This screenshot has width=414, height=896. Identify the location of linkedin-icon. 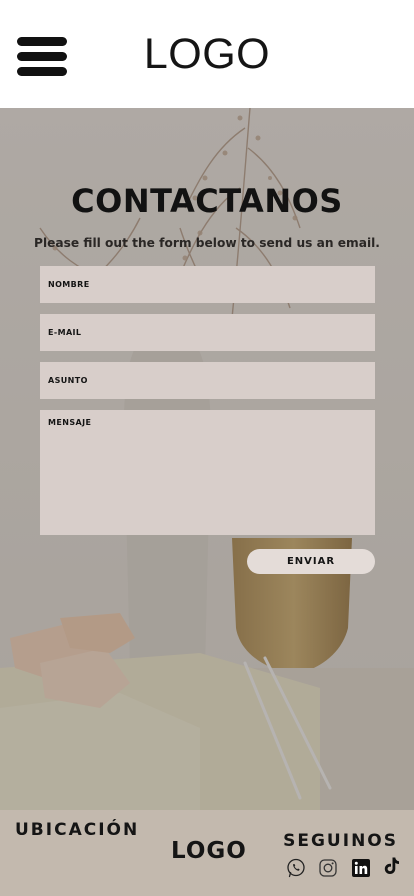
(361, 868).